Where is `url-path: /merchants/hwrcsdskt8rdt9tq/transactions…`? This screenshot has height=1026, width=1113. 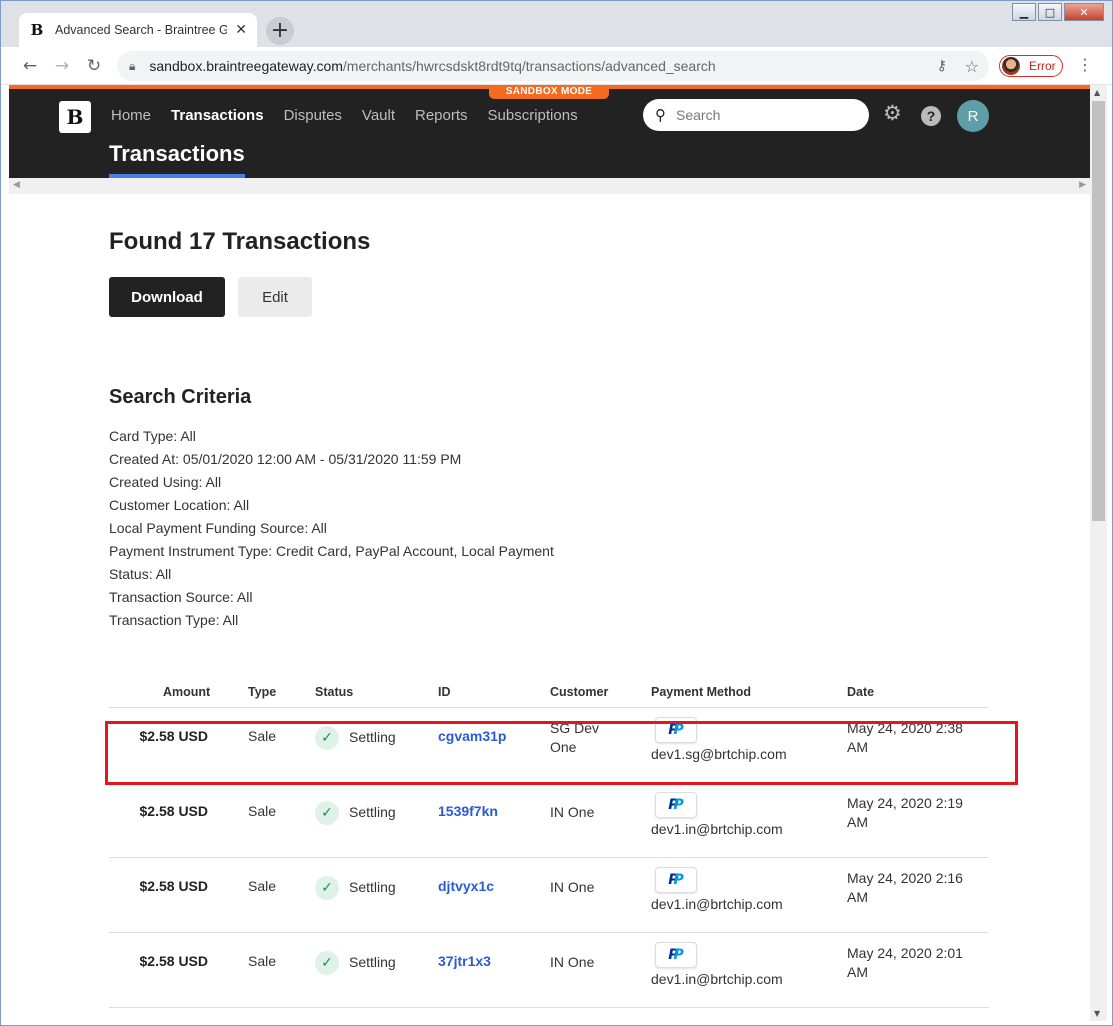 url-path: /merchants/hwrcsdskt8rdt9tq/transactions… is located at coordinates (529, 66).